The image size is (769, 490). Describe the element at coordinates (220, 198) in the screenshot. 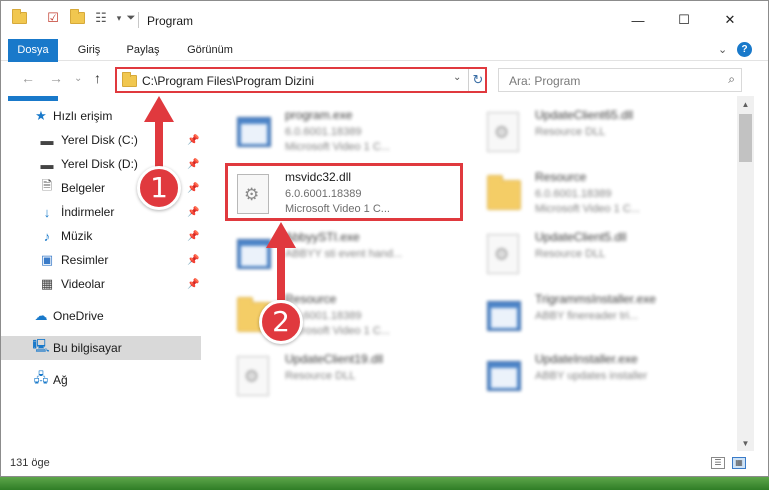

I see `callout-arrows` at that location.